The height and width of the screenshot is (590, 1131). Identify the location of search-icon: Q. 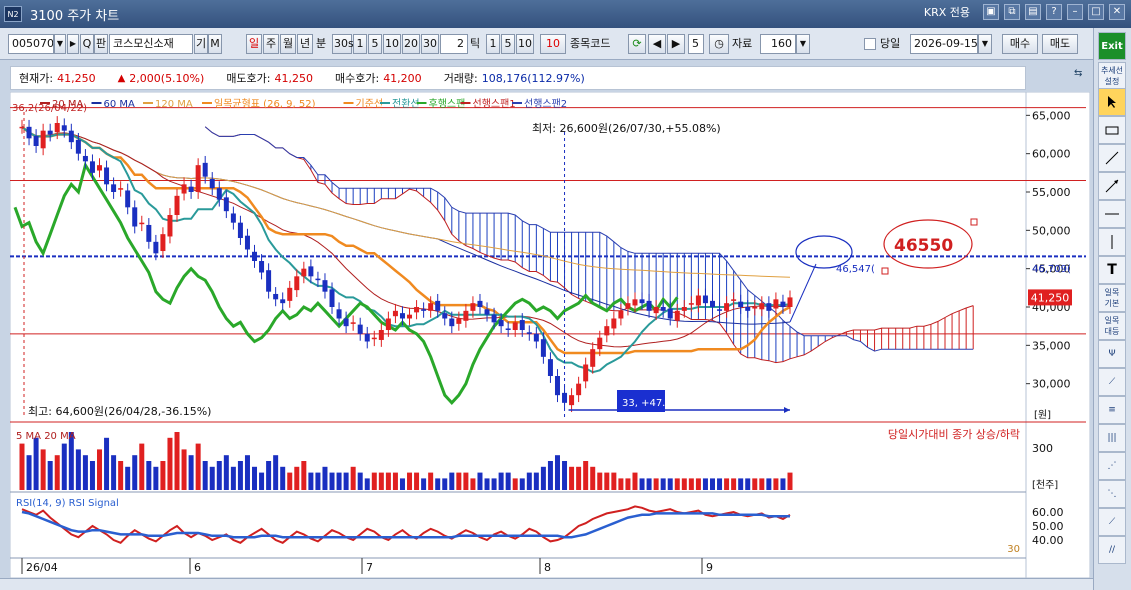
(87, 44).